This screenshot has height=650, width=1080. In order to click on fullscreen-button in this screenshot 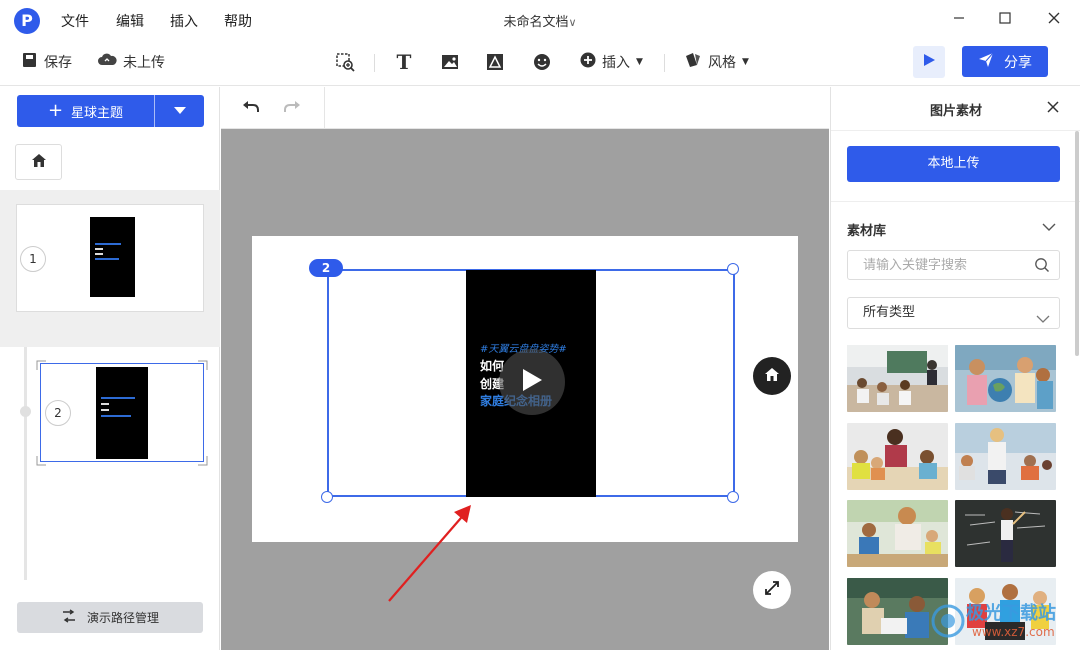, I will do `click(772, 590)`.